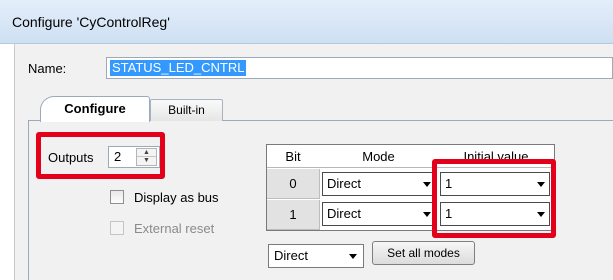  Describe the element at coordinates (176, 197) in the screenshot. I see `display-as-bus-label: Display as bus` at that location.